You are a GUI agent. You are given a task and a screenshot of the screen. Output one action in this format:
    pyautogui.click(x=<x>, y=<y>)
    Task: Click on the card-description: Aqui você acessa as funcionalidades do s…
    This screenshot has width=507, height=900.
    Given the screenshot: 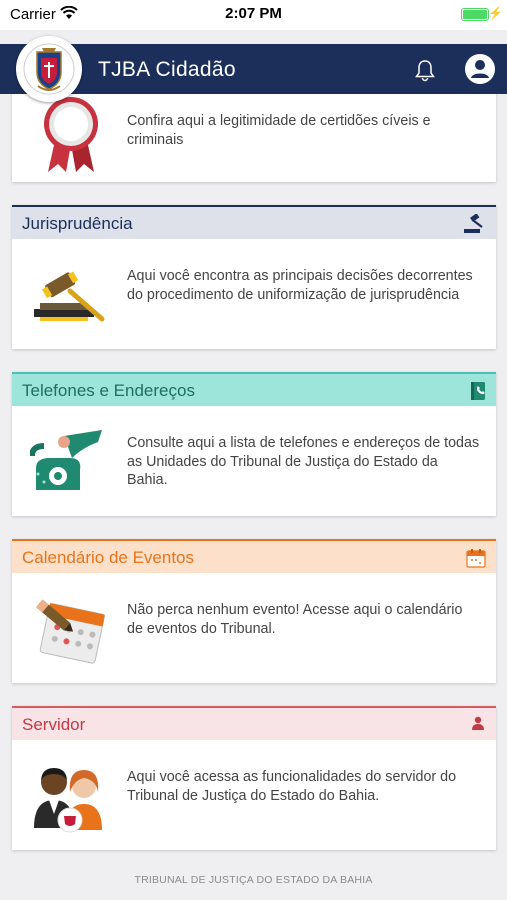 What is the action you would take?
    pyautogui.click(x=292, y=786)
    